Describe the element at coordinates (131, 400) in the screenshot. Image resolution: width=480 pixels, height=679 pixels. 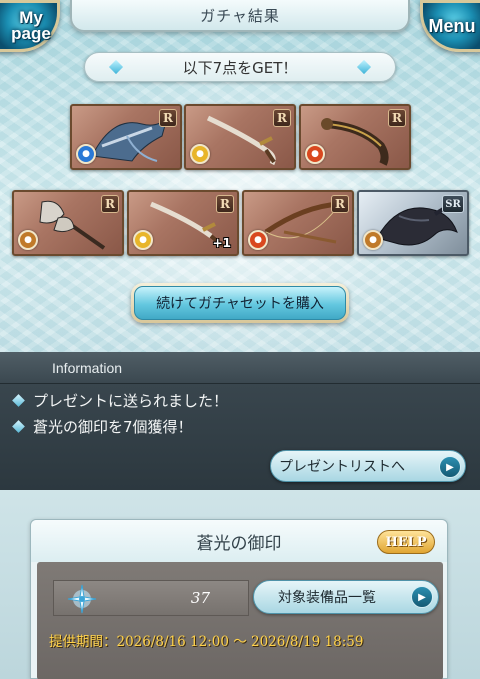
I see `info-message-text: プレゼントに送られました！` at that location.